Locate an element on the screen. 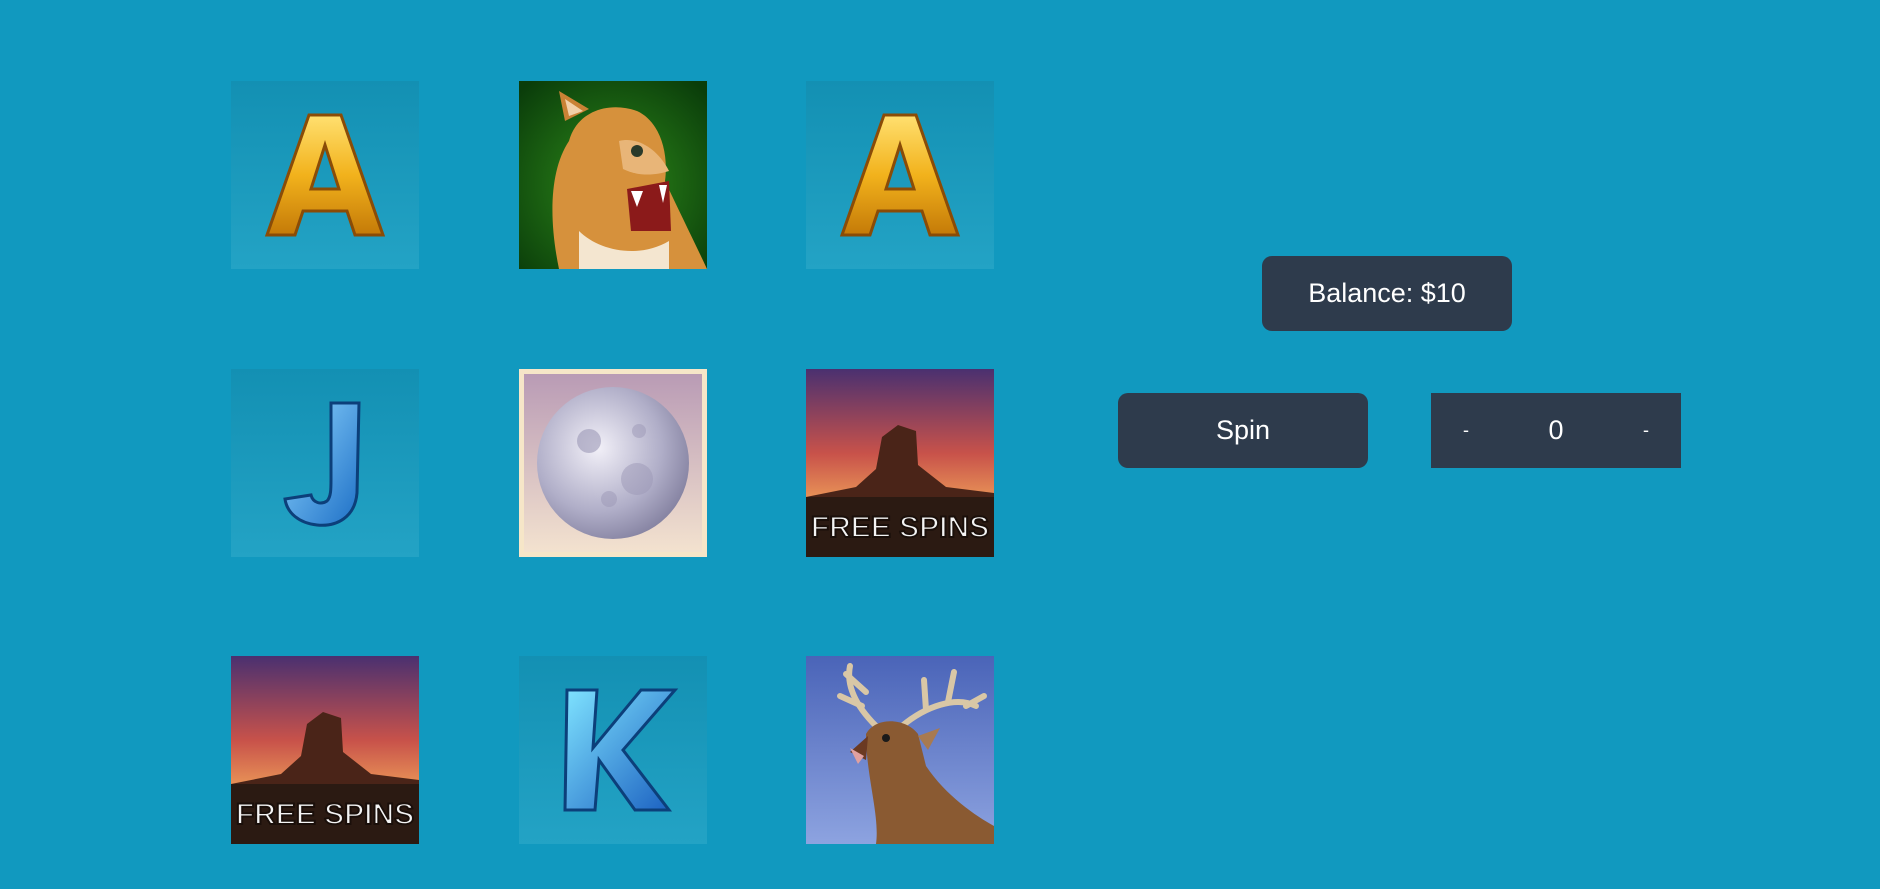 The image size is (1880, 889). bet-increment-button: - is located at coordinates (1646, 430).